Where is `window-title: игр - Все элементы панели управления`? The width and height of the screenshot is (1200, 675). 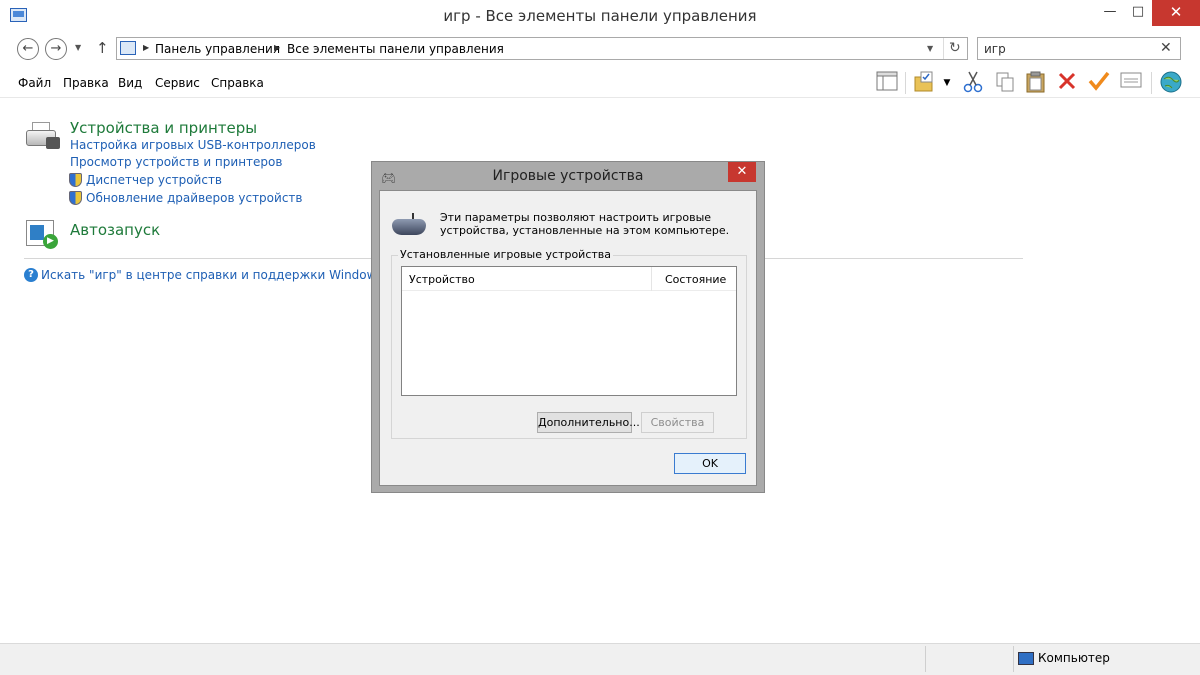
window-title: игр - Все элементы панели управления is located at coordinates (600, 16).